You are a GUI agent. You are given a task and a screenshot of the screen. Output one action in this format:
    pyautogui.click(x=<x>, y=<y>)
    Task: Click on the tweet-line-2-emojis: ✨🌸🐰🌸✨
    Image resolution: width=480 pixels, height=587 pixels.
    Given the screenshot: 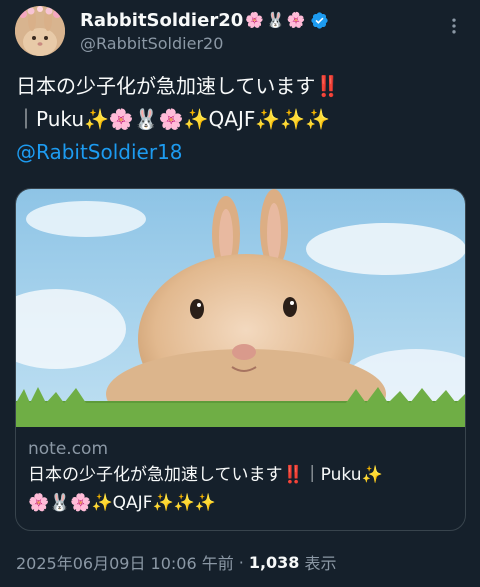 What is the action you would take?
    pyautogui.click(x=146, y=119)
    